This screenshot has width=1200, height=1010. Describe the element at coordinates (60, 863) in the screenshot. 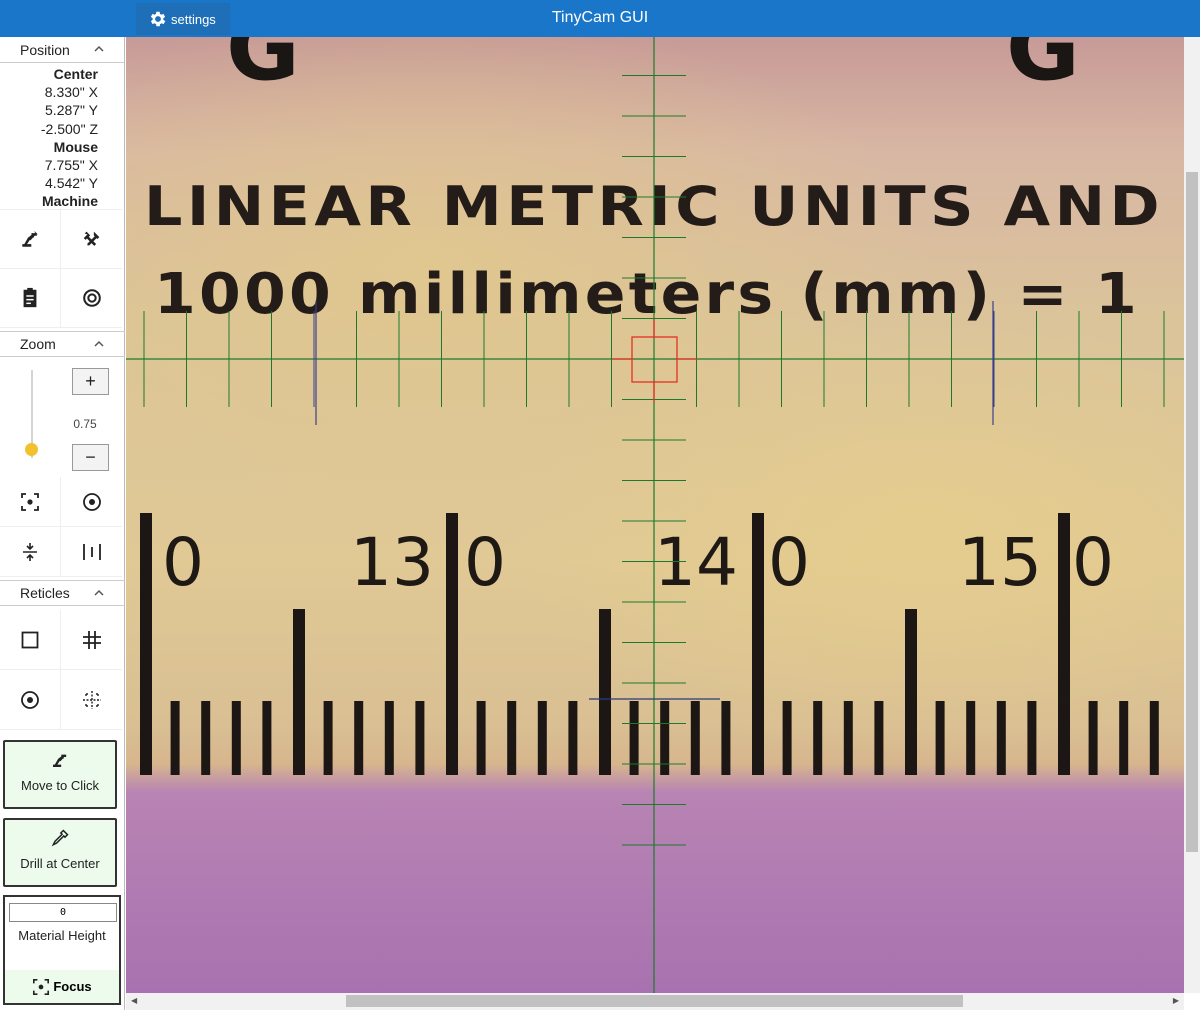

I see `drill-at-center-label: Drill at Center` at that location.